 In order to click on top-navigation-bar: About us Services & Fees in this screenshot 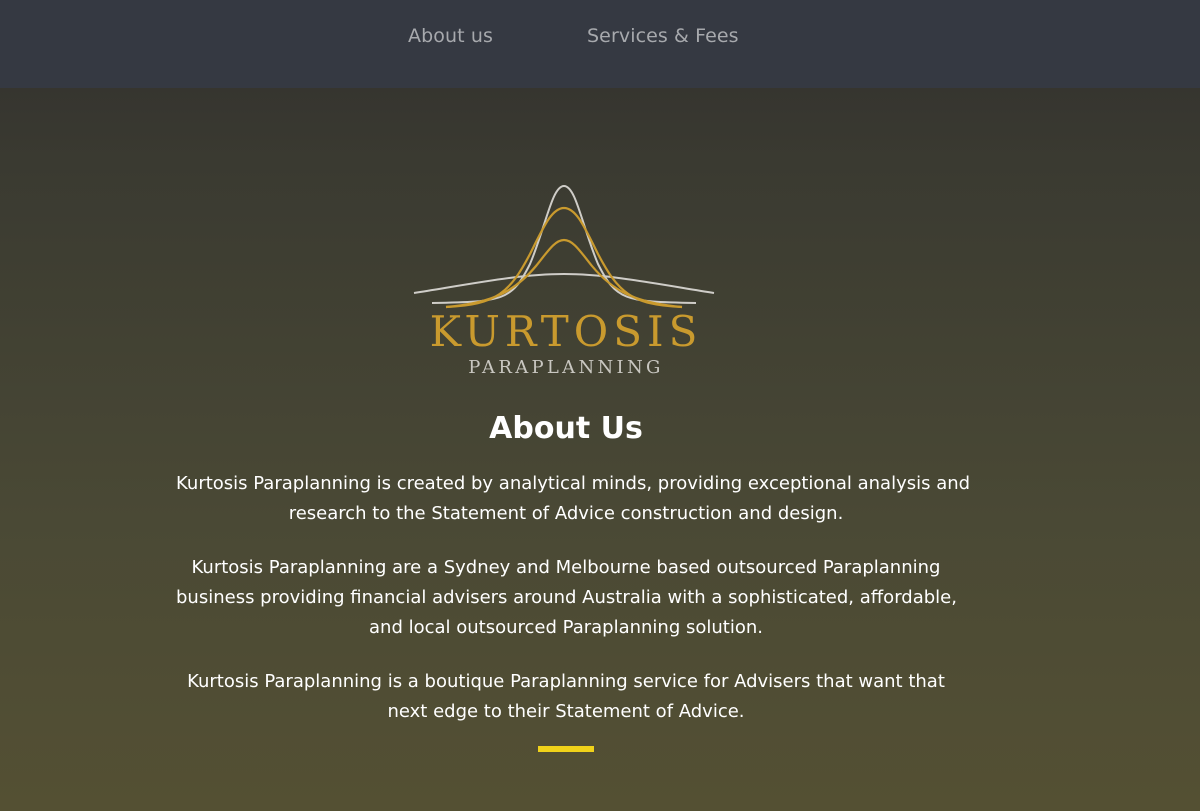, I will do `click(600, 44)`.